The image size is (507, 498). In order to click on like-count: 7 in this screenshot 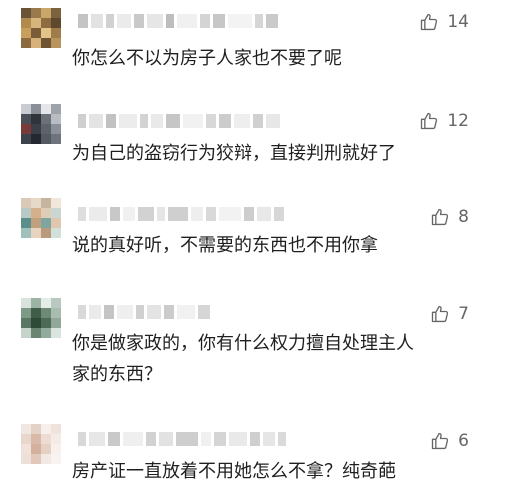, I will do `click(463, 314)`.